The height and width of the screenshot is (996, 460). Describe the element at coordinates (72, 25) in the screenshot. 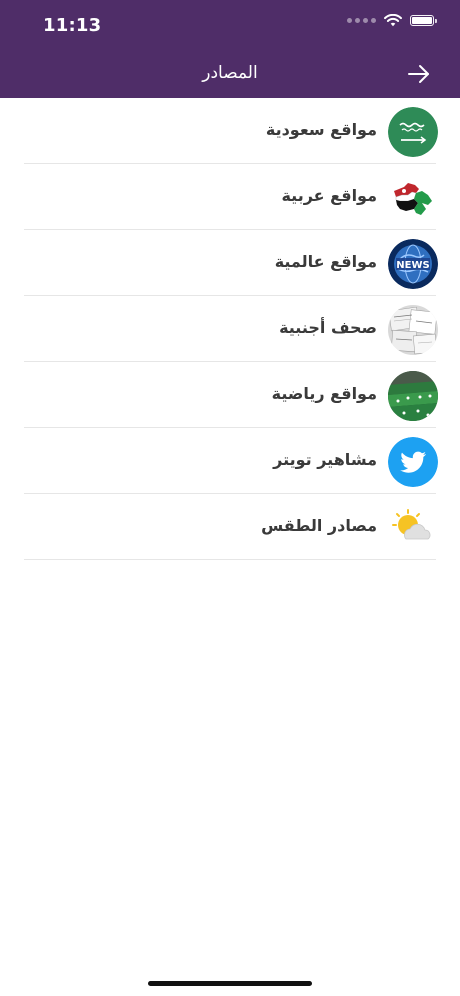

I see `status-time: 11:13` at that location.